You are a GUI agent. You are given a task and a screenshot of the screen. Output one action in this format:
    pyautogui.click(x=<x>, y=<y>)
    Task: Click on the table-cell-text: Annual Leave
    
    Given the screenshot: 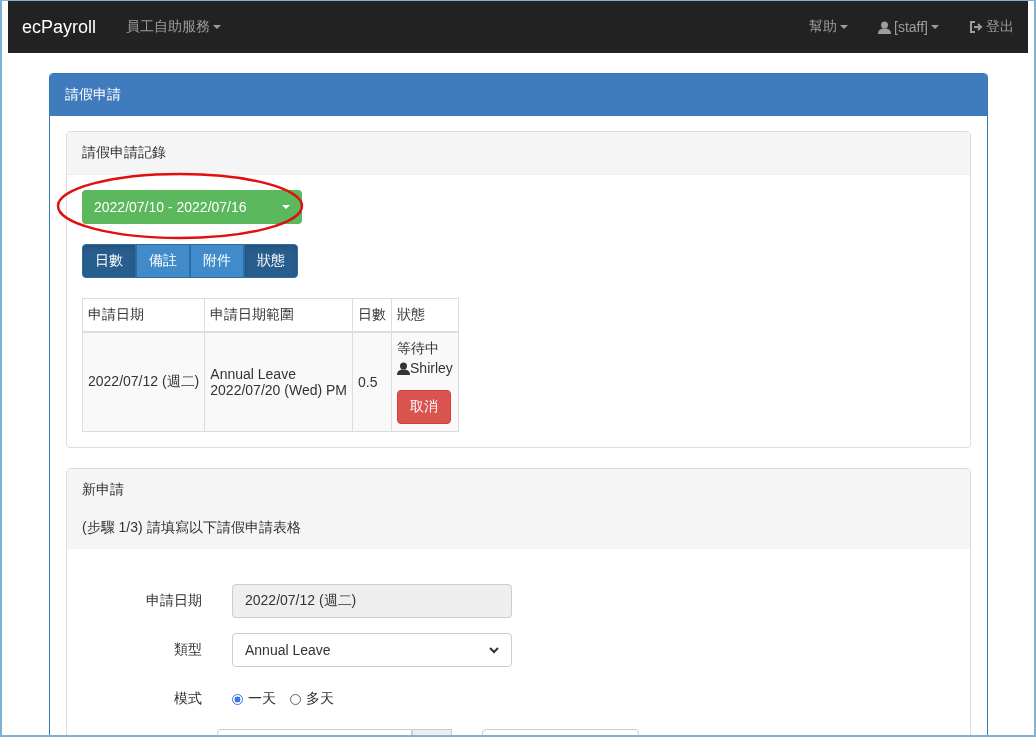 What is the action you would take?
    pyautogui.click(x=253, y=374)
    